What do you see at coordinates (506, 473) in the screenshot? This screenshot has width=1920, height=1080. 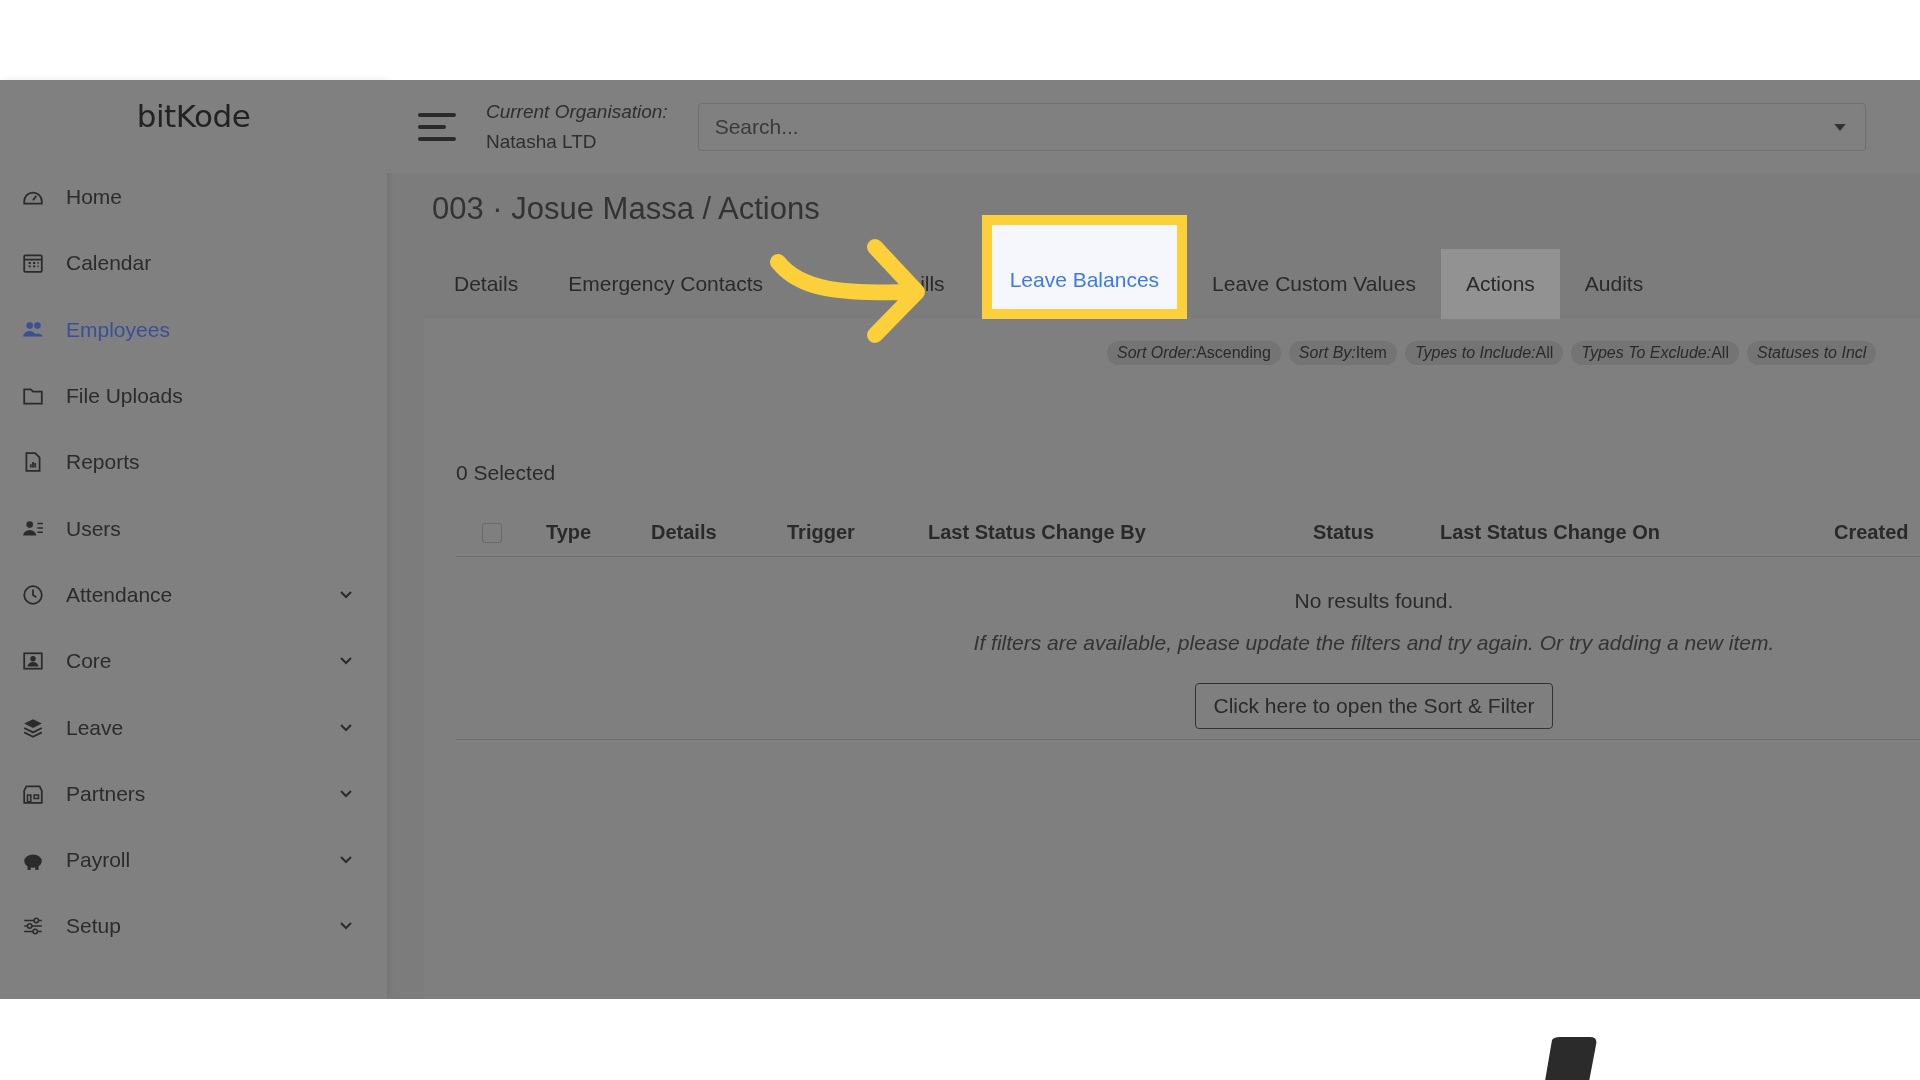 I see `selected-count: 0 Selected` at bounding box center [506, 473].